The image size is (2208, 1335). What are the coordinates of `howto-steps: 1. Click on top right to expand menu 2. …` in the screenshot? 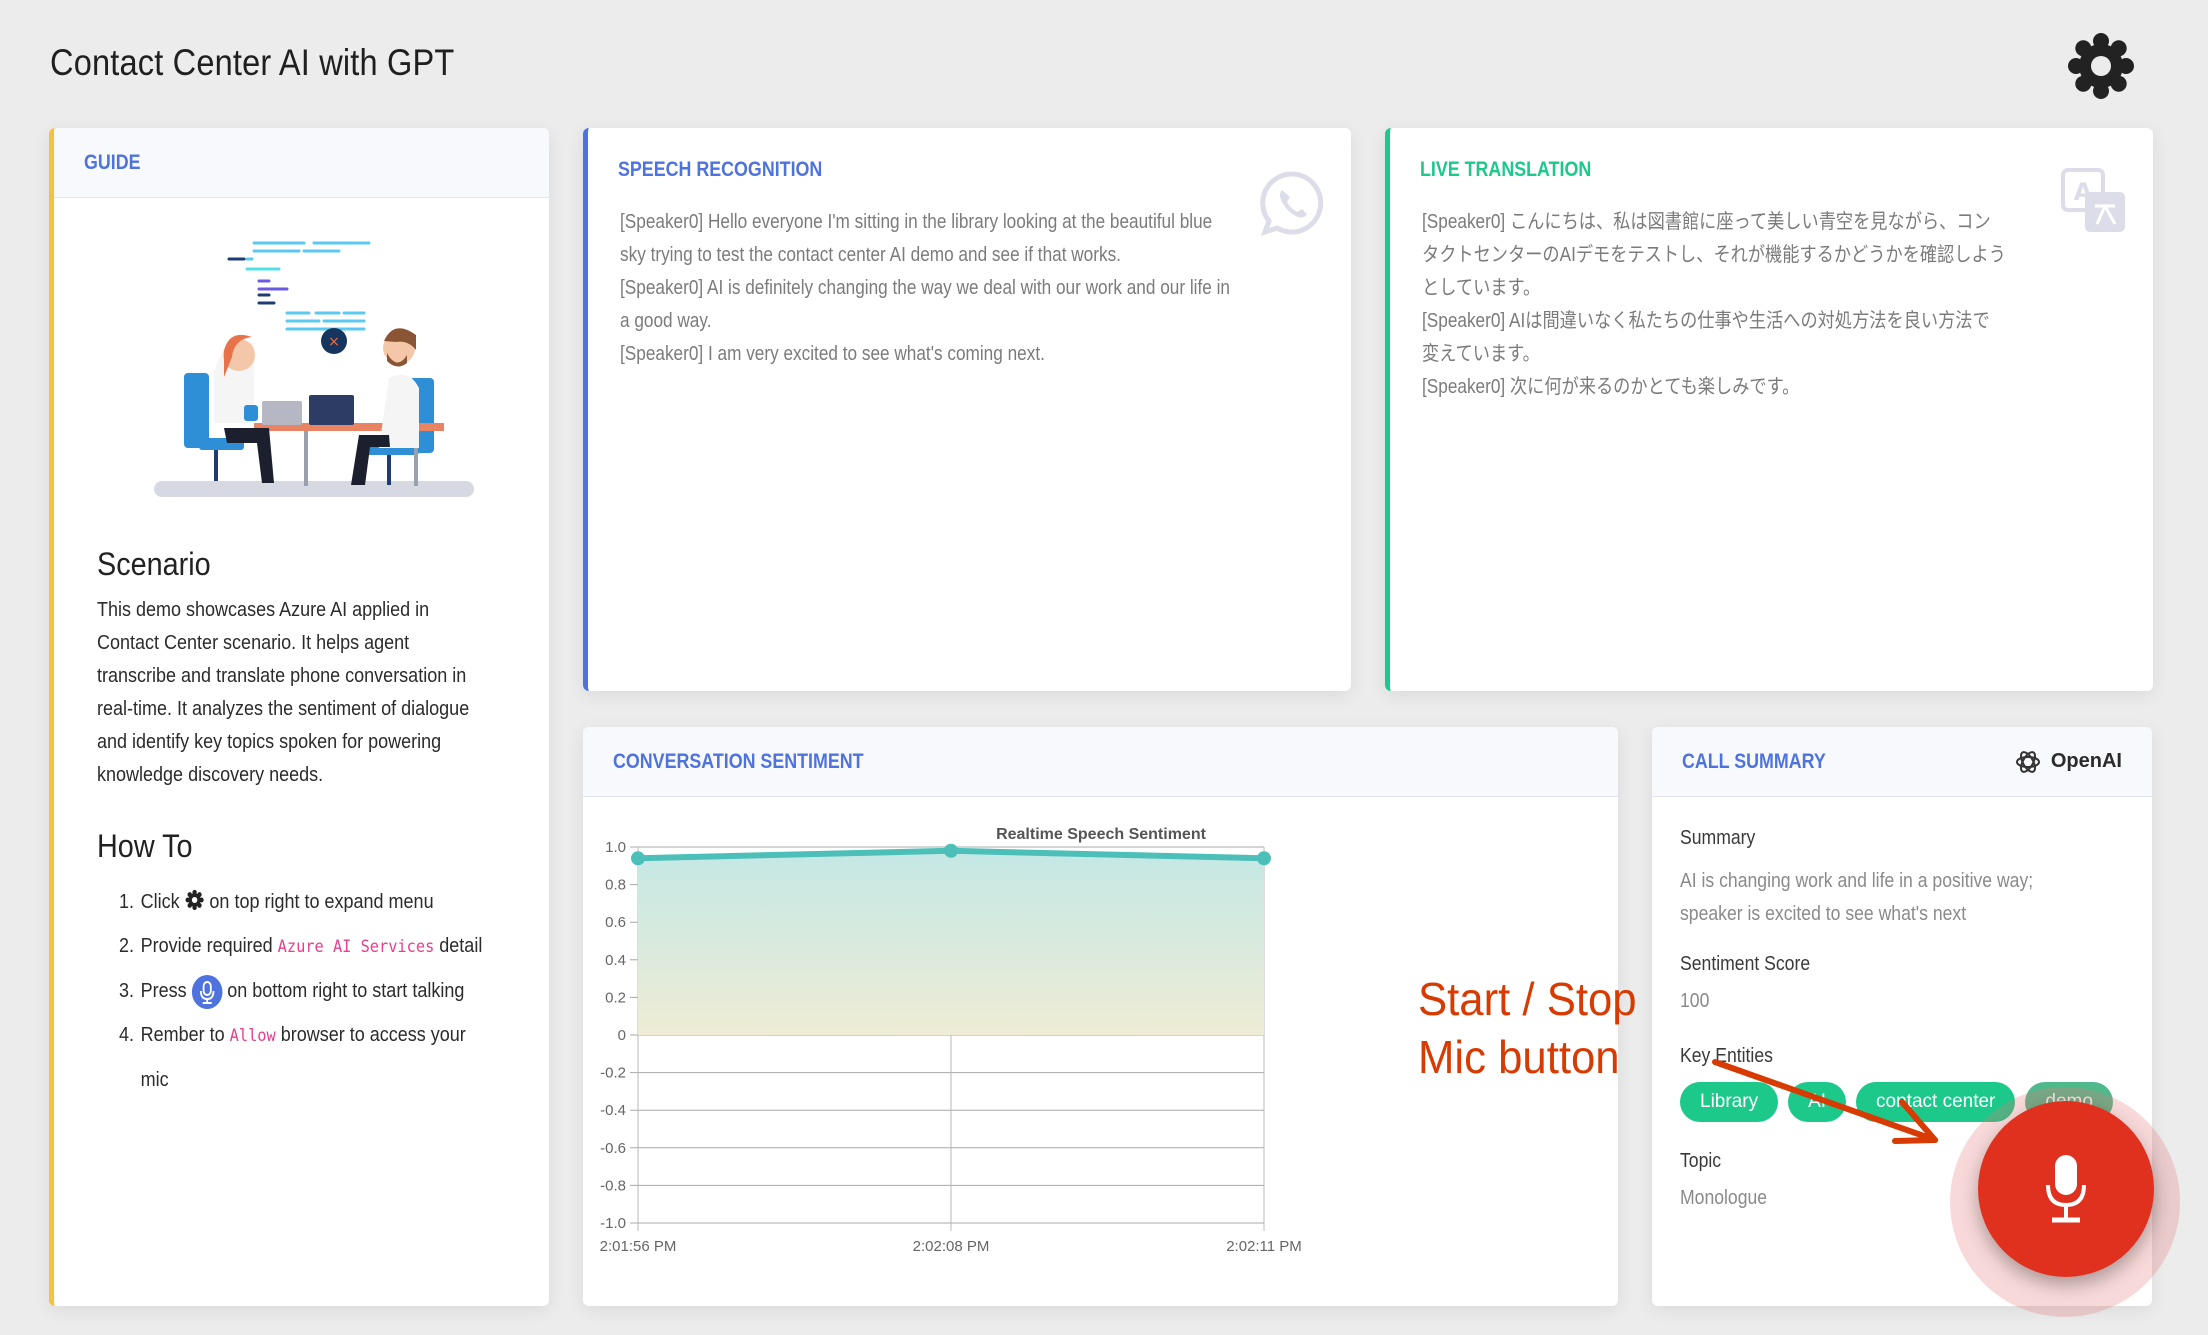 It's located at (308, 991).